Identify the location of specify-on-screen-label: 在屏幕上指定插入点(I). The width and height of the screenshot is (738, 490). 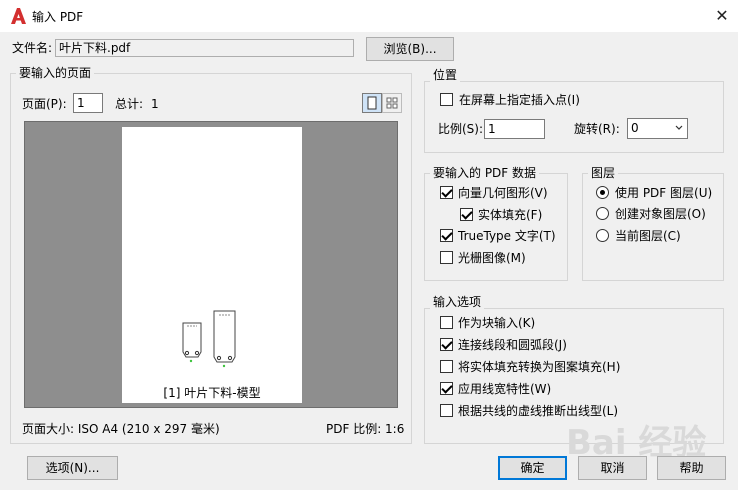
(519, 100).